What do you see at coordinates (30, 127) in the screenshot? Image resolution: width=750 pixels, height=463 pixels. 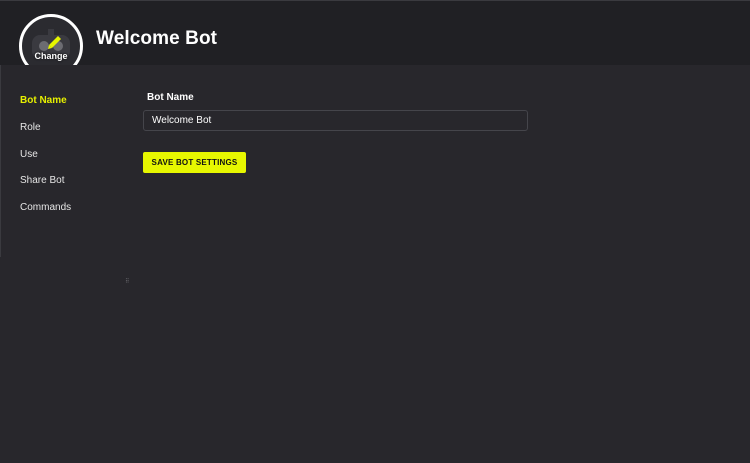 I see `sidebar-item-role: Role` at bounding box center [30, 127].